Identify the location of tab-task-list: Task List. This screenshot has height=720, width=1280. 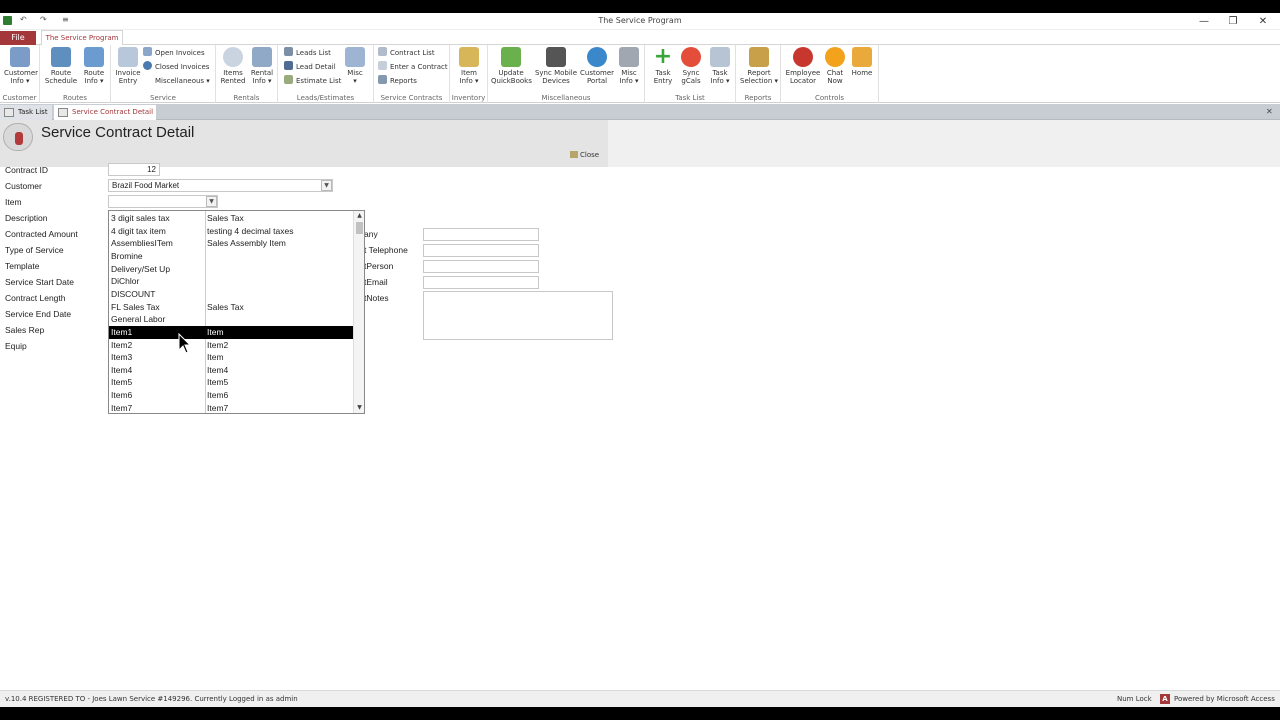
(26, 112).